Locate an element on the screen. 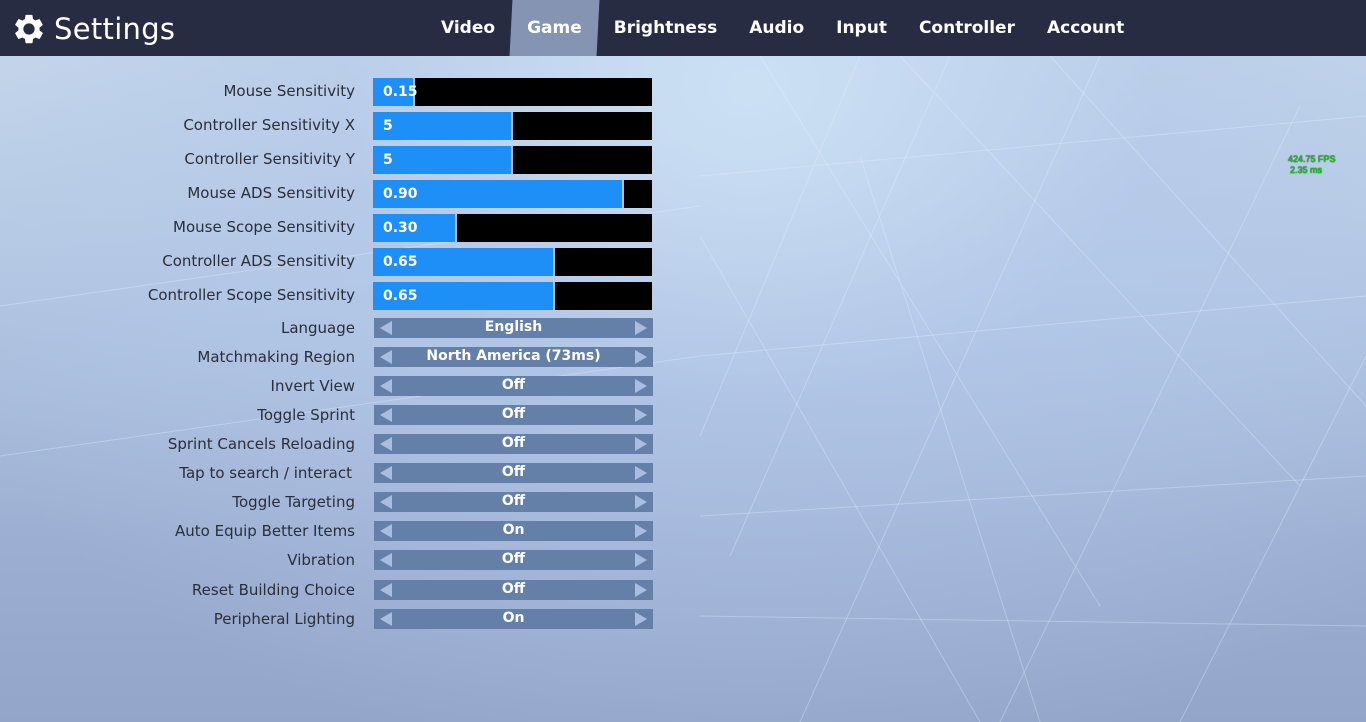 This screenshot has width=1366, height=722. peripheral-lighting-selector: On is located at coordinates (513, 619).